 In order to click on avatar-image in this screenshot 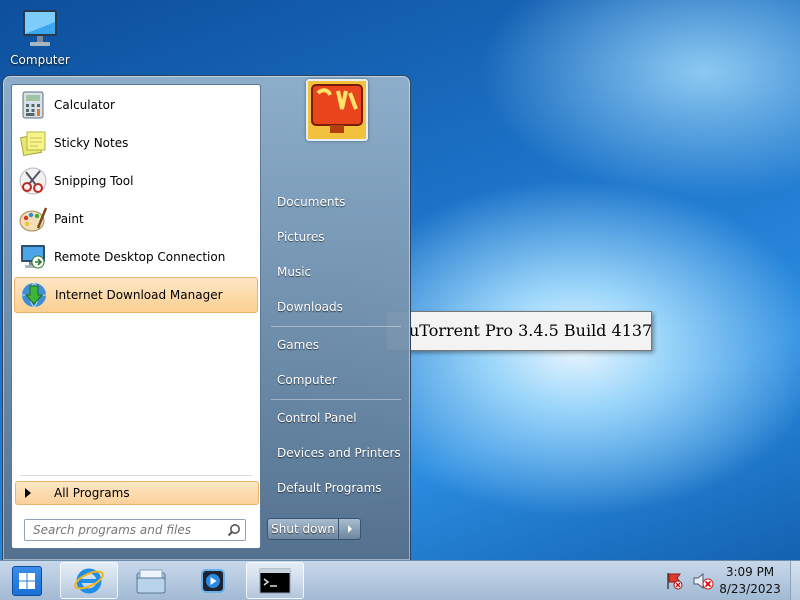, I will do `click(337, 110)`.